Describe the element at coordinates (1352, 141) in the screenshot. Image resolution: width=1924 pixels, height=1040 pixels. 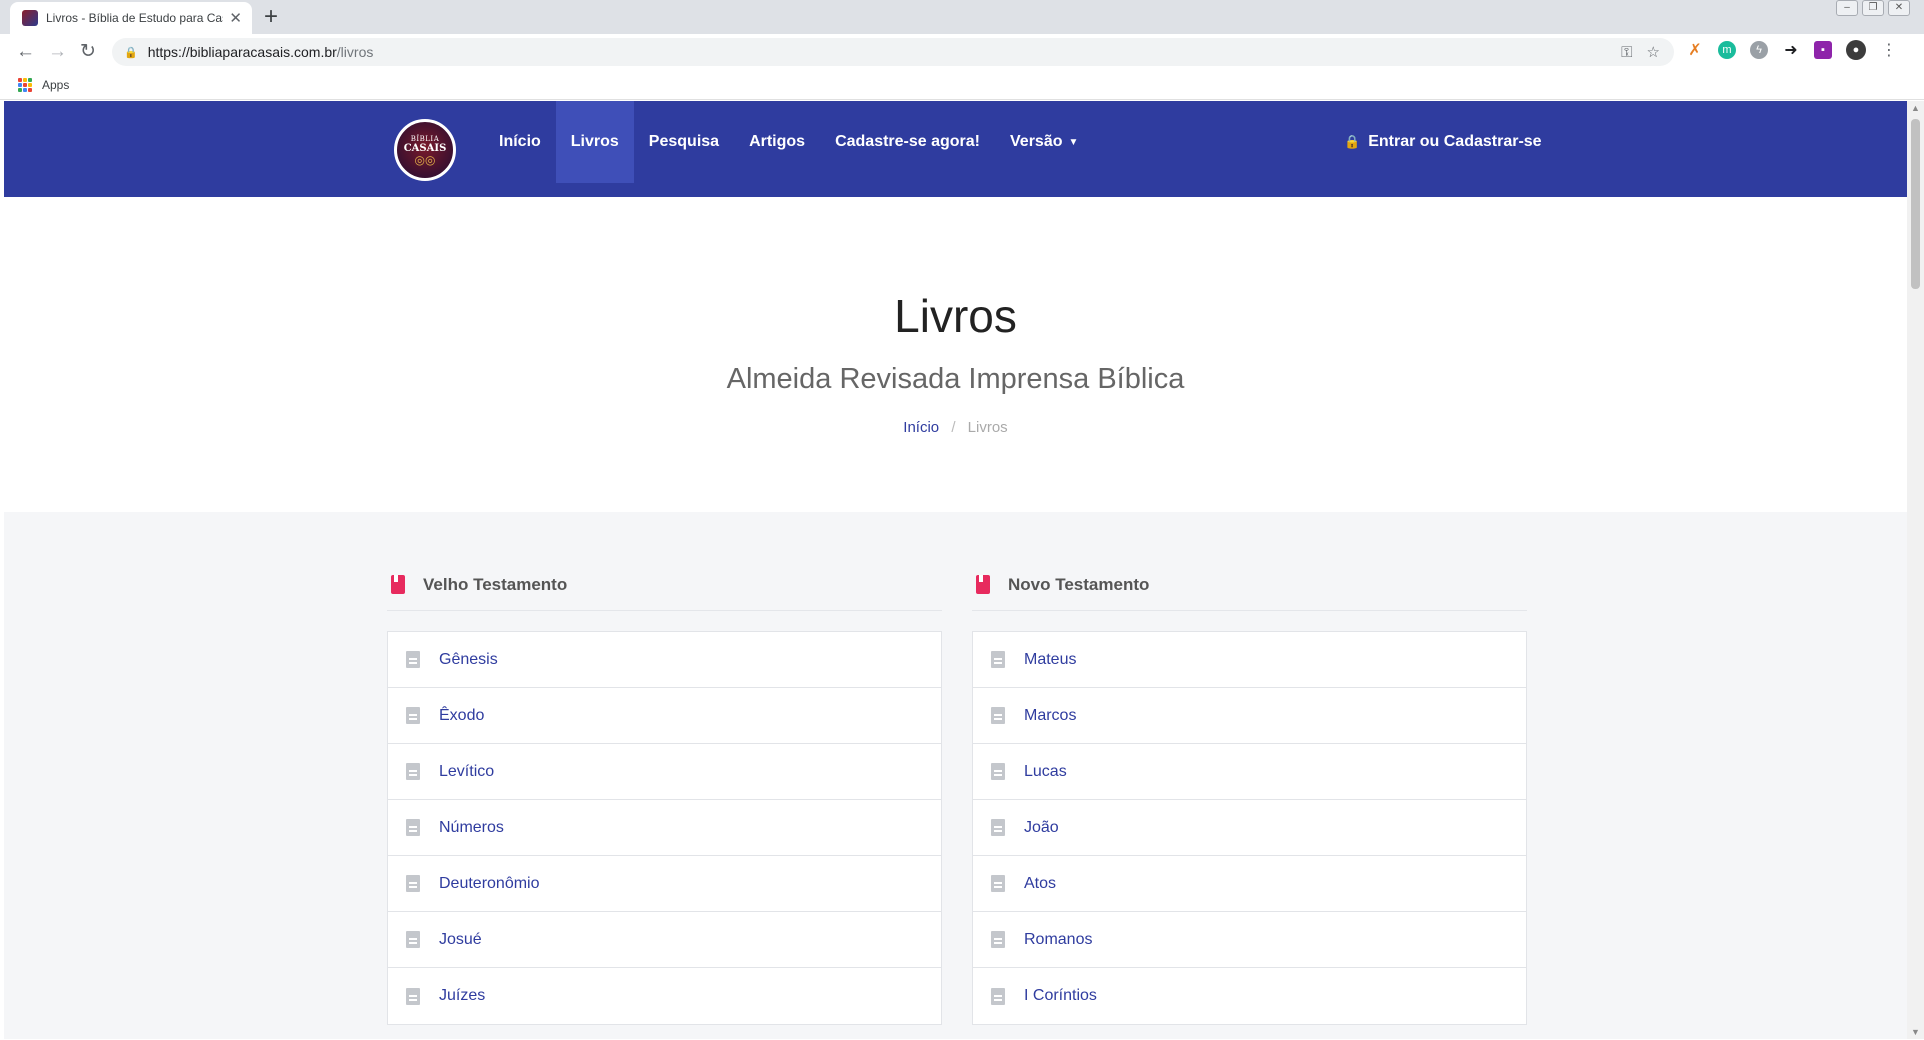
I see `padlock-icon: 🔒` at that location.